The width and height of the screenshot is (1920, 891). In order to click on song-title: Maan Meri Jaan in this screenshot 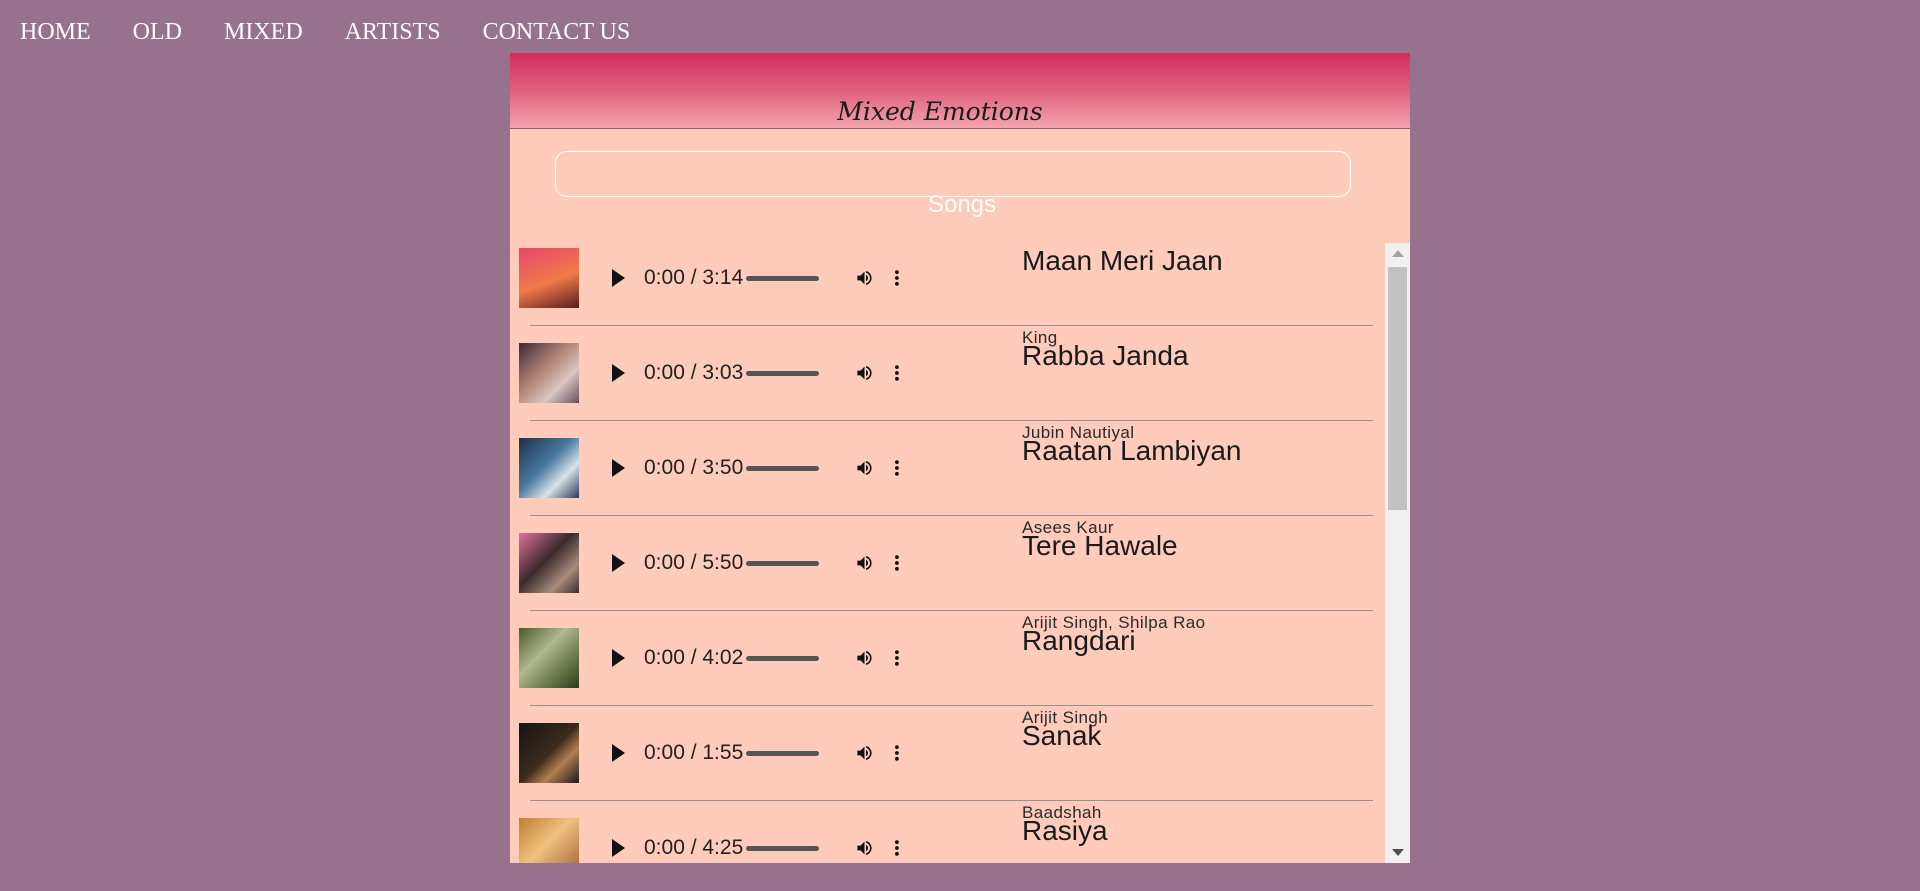, I will do `click(1122, 260)`.